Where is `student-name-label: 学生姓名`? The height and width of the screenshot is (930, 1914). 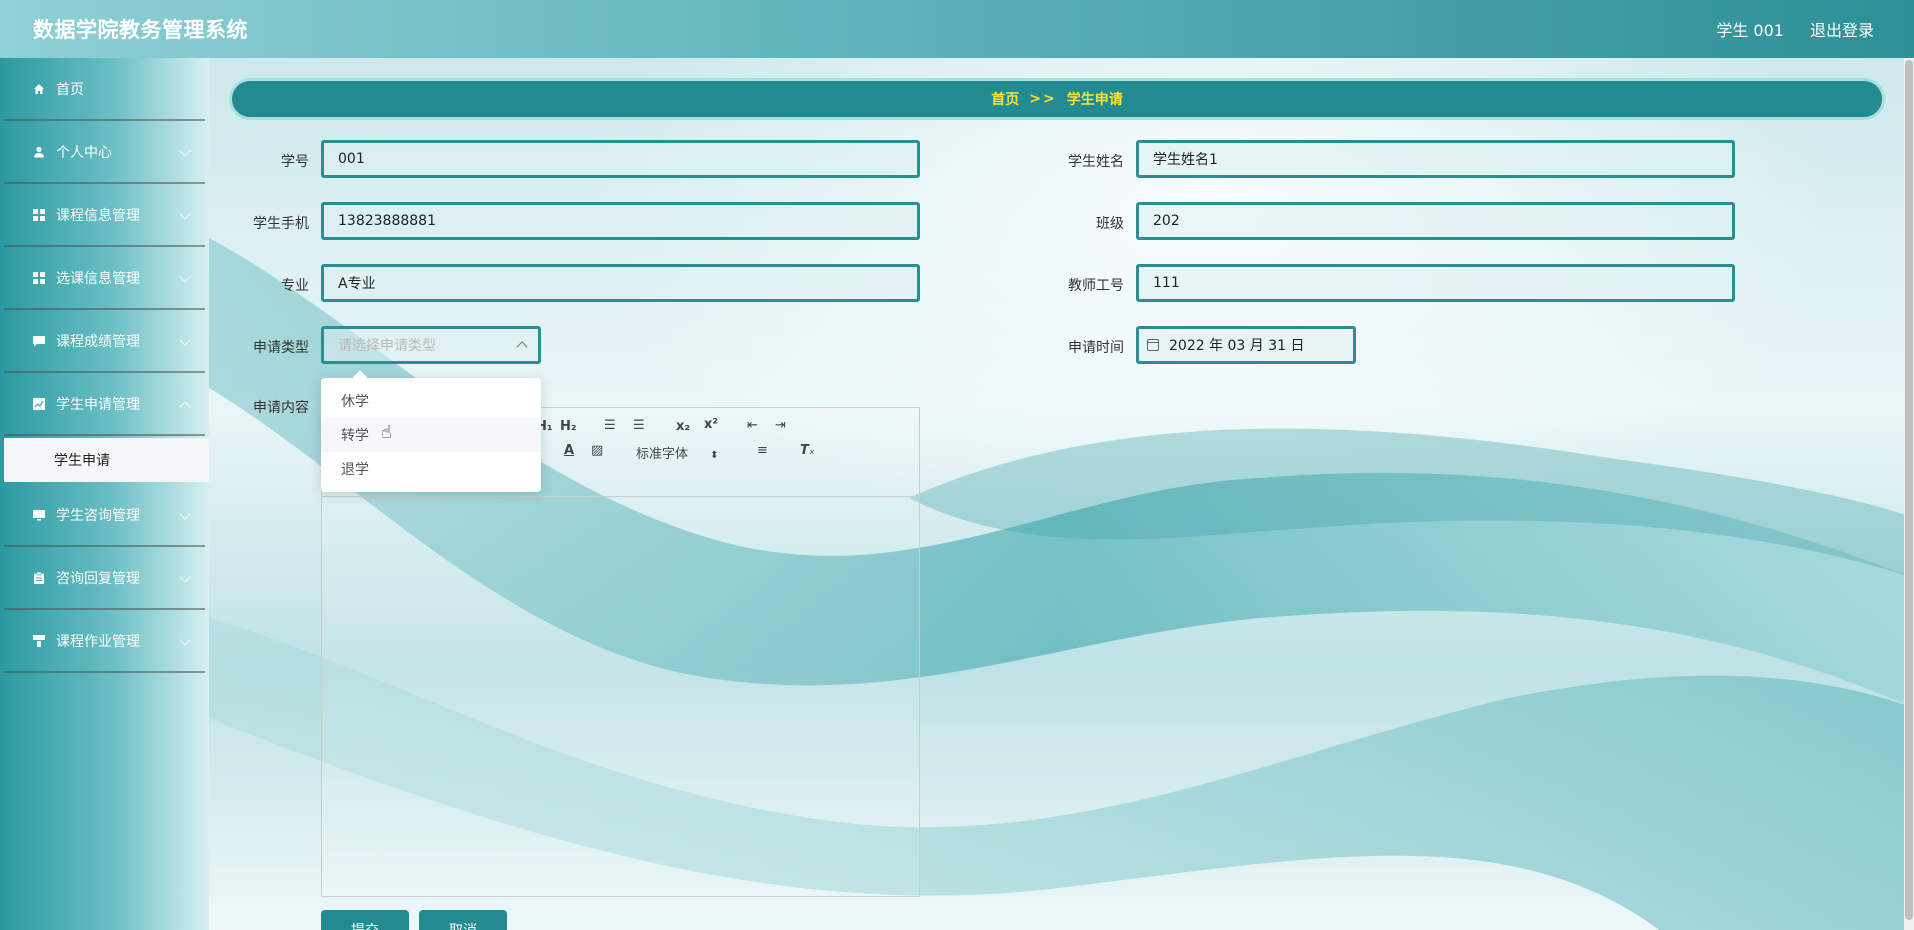 student-name-label: 学生姓名 is located at coordinates (1096, 162).